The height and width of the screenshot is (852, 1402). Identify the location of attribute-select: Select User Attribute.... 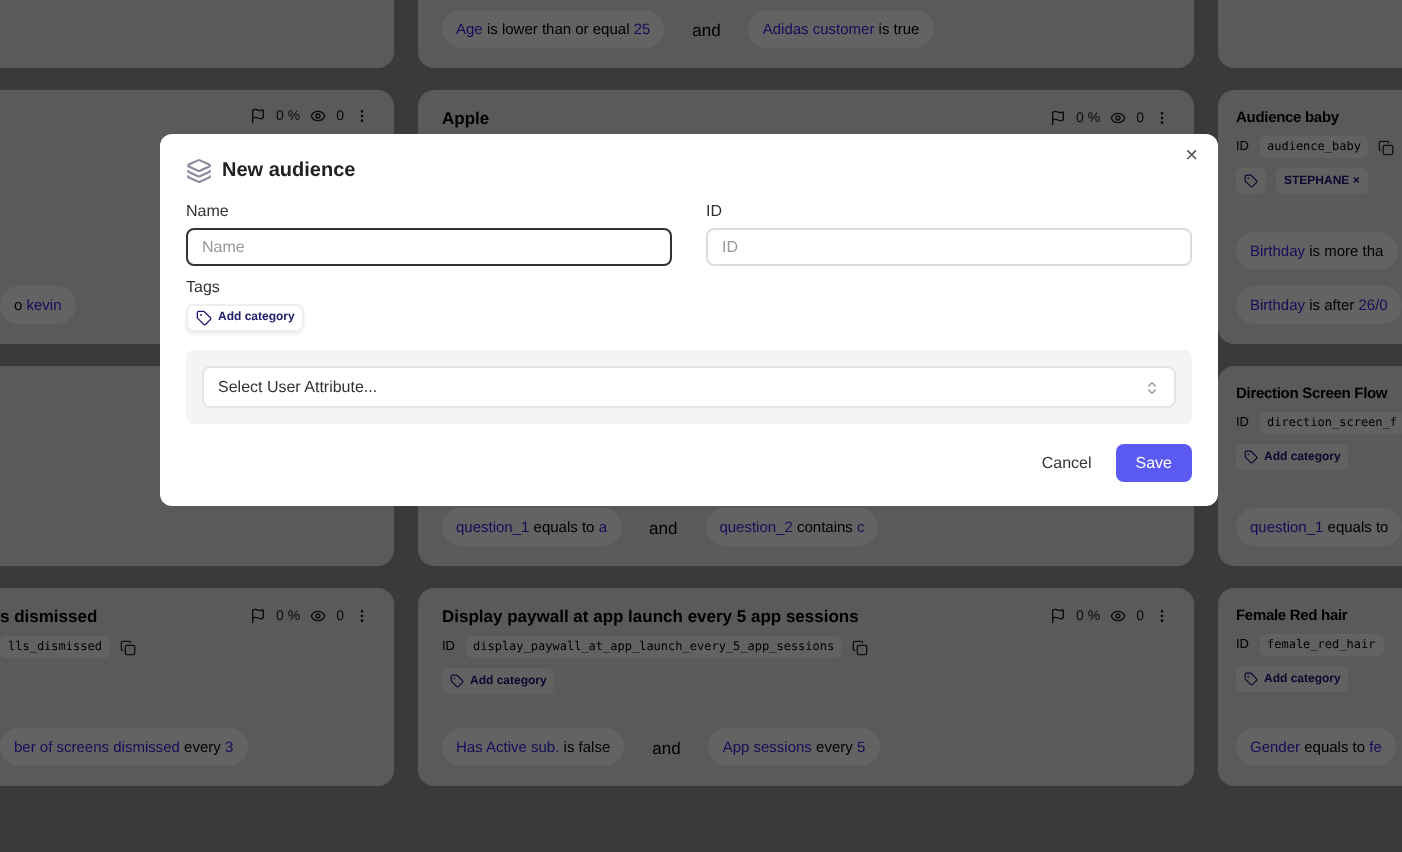
(689, 387).